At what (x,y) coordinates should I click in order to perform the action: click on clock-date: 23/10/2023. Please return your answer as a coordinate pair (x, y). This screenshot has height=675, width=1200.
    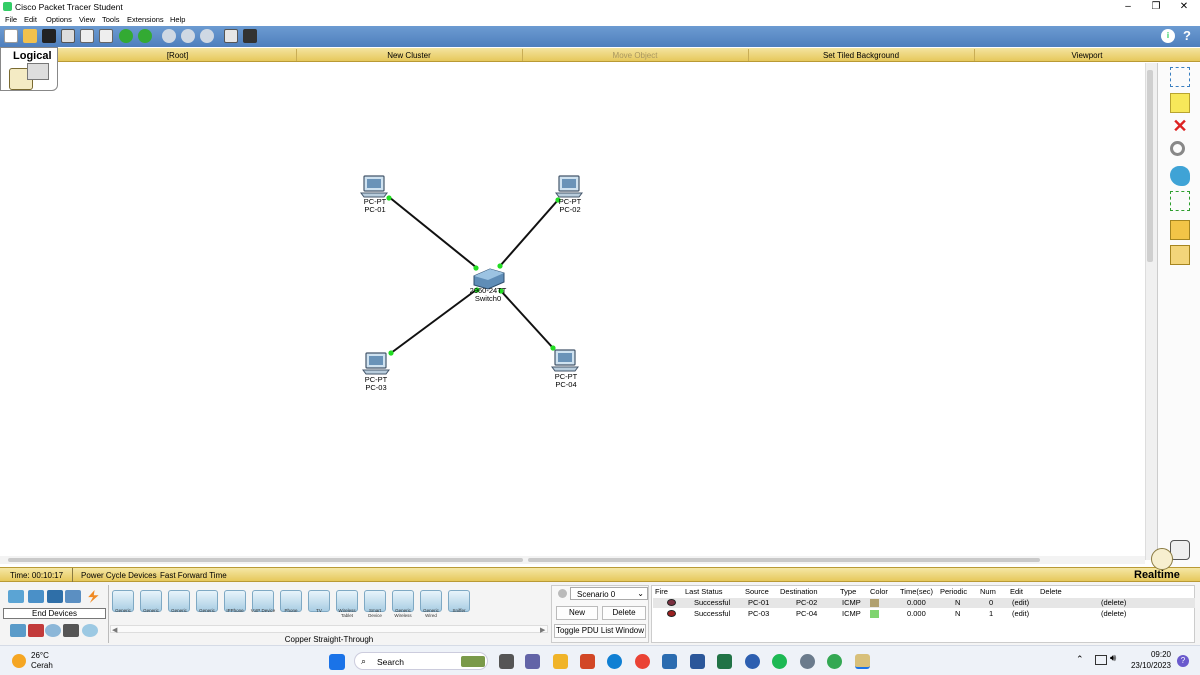
    Looking at the image, I should click on (1147, 665).